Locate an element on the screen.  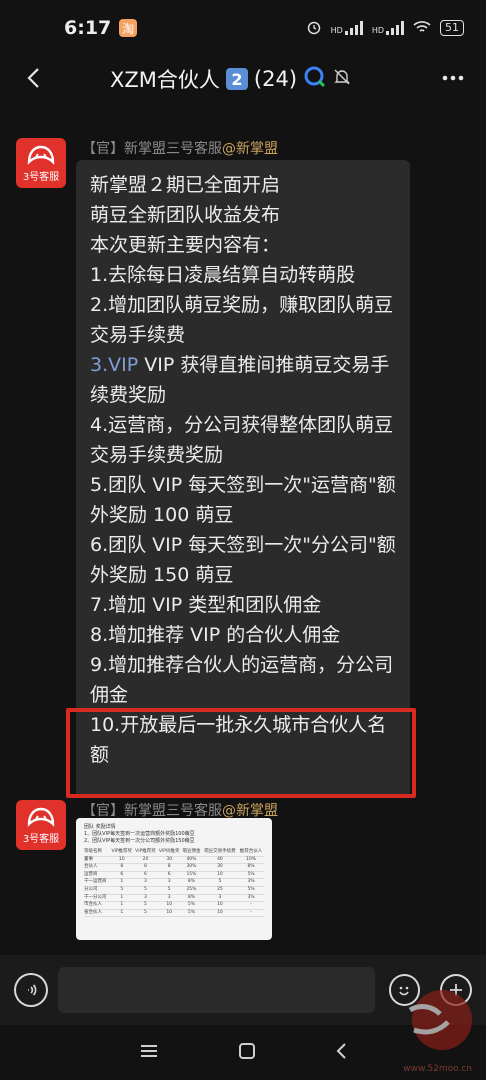
table-row: 分公司 5 5 5 25% 25 5% is located at coordinates (174, 890).